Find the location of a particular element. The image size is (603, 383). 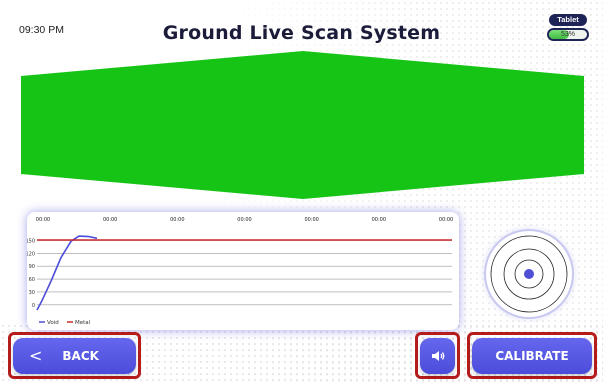

back-button-label: BACK is located at coordinates (80, 356).